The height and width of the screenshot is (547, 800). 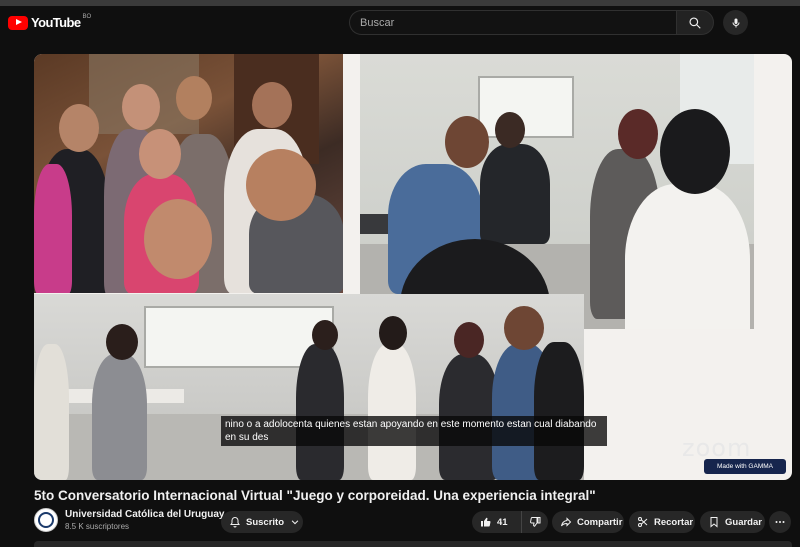 I want to click on clip-button: Recortar, so click(x=662, y=522).